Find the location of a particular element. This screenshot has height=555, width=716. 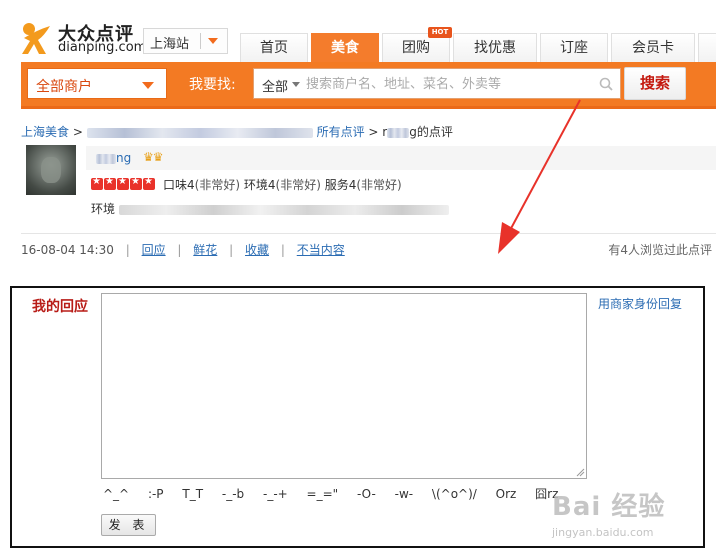

reviewer-name: ng is located at coordinates (113, 158).